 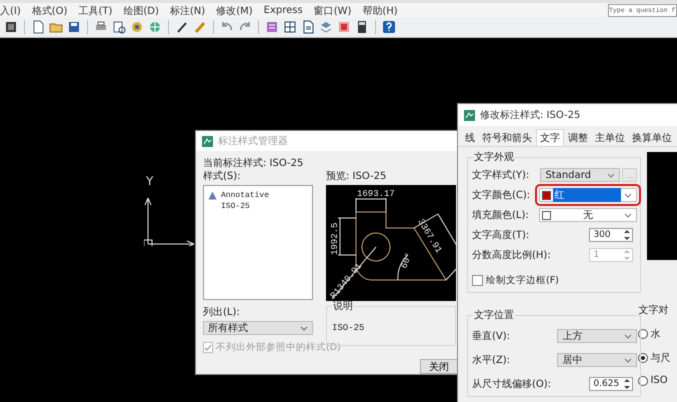 What do you see at coordinates (530, 115) in the screenshot?
I see `window-title: 修改标注样式: ISO-25` at bounding box center [530, 115].